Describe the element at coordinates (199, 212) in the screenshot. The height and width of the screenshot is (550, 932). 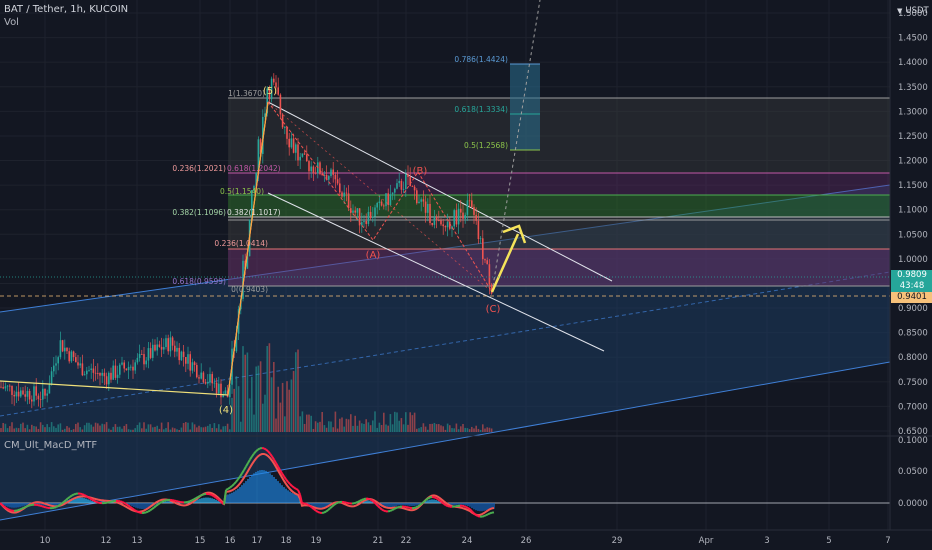
I see `fib-label-0382-outer: 0.382(1.1096)` at that location.